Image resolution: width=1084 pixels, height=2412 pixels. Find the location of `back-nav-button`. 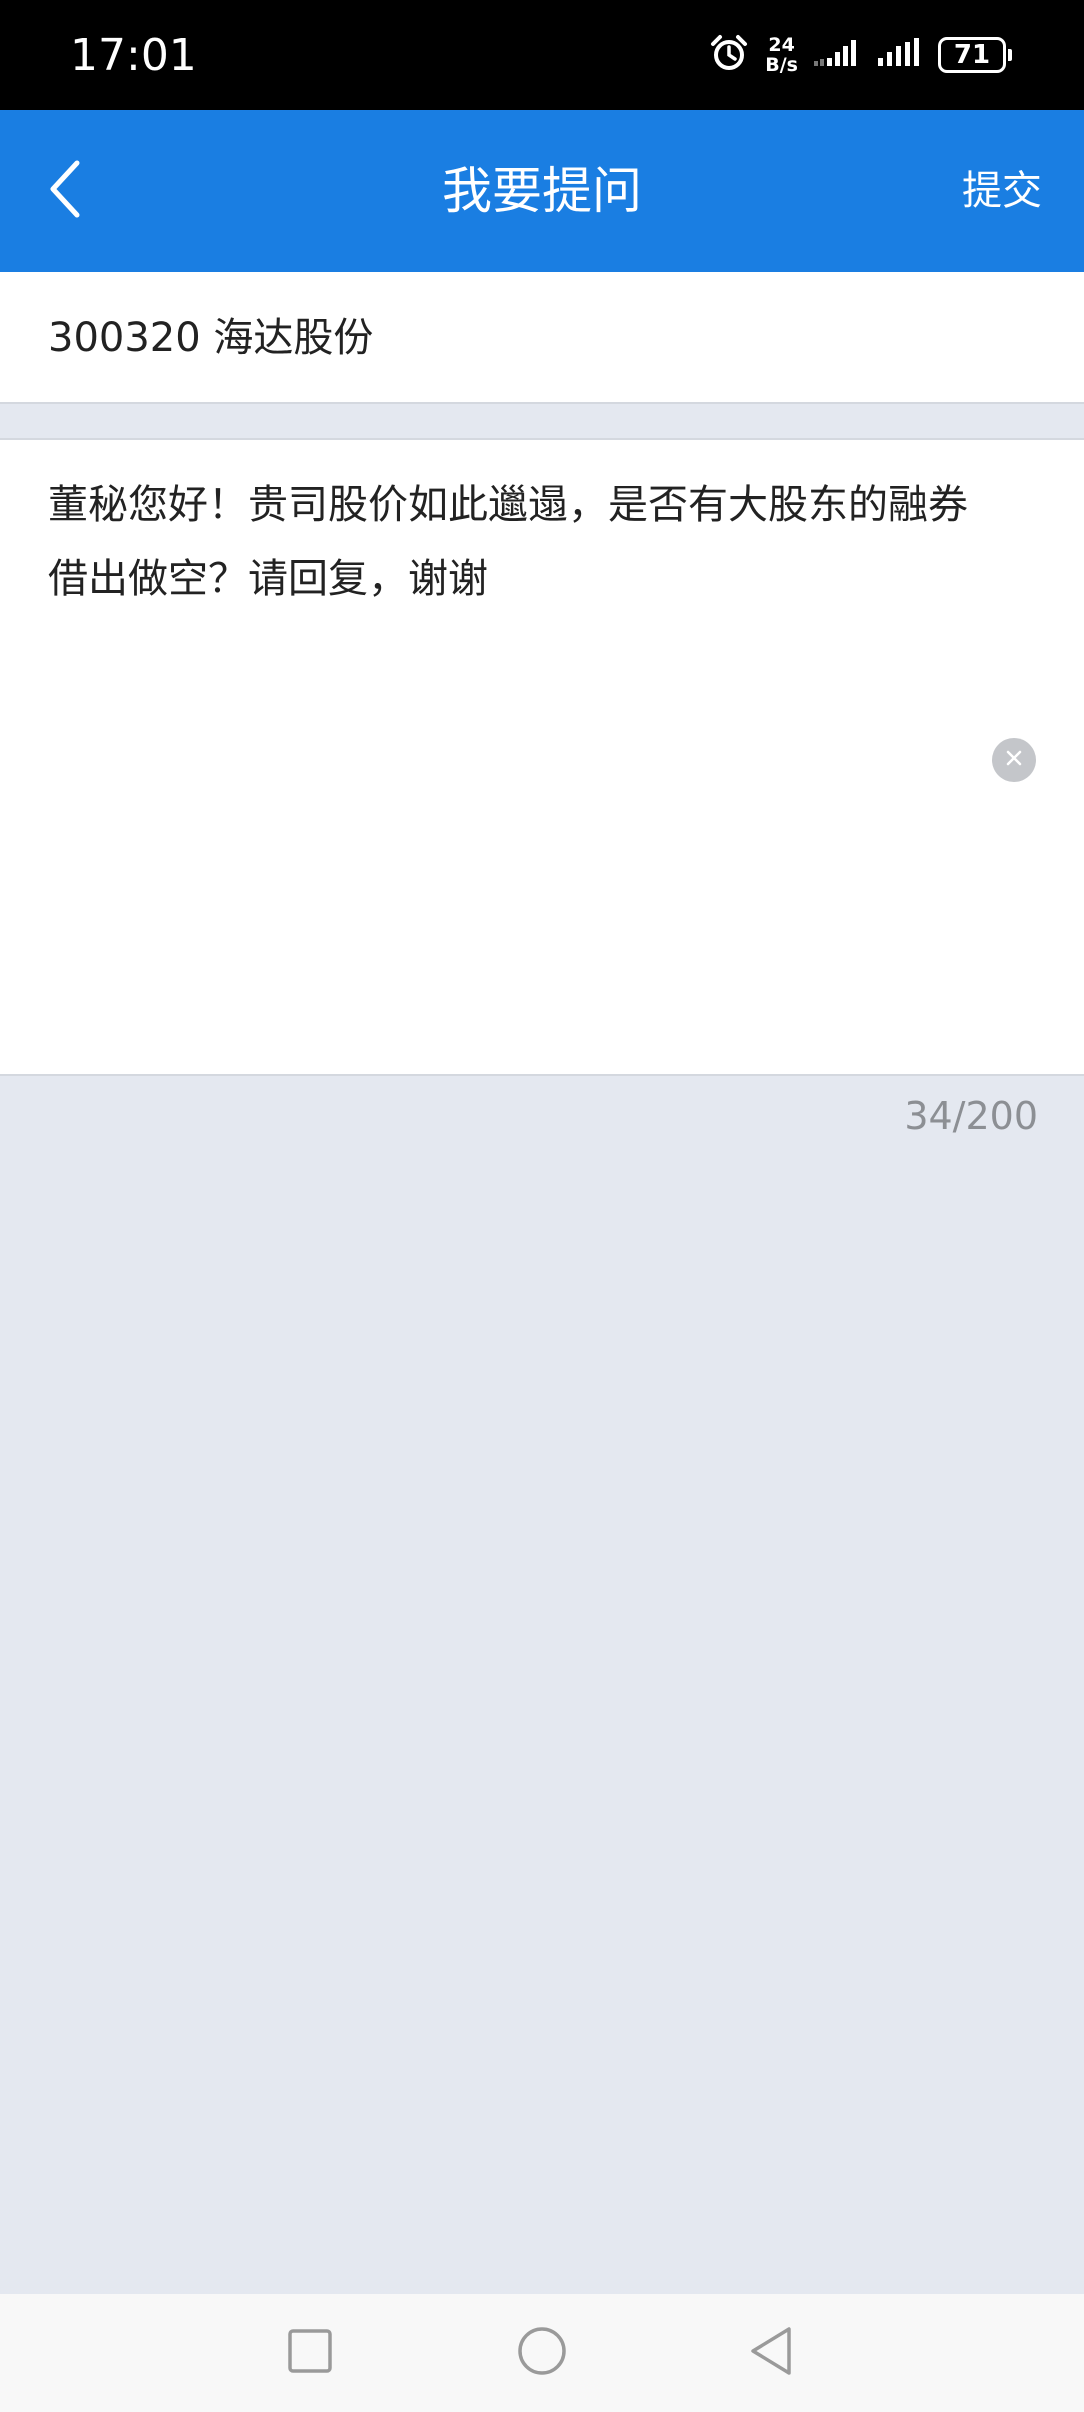

back-nav-button is located at coordinates (772, 2353).